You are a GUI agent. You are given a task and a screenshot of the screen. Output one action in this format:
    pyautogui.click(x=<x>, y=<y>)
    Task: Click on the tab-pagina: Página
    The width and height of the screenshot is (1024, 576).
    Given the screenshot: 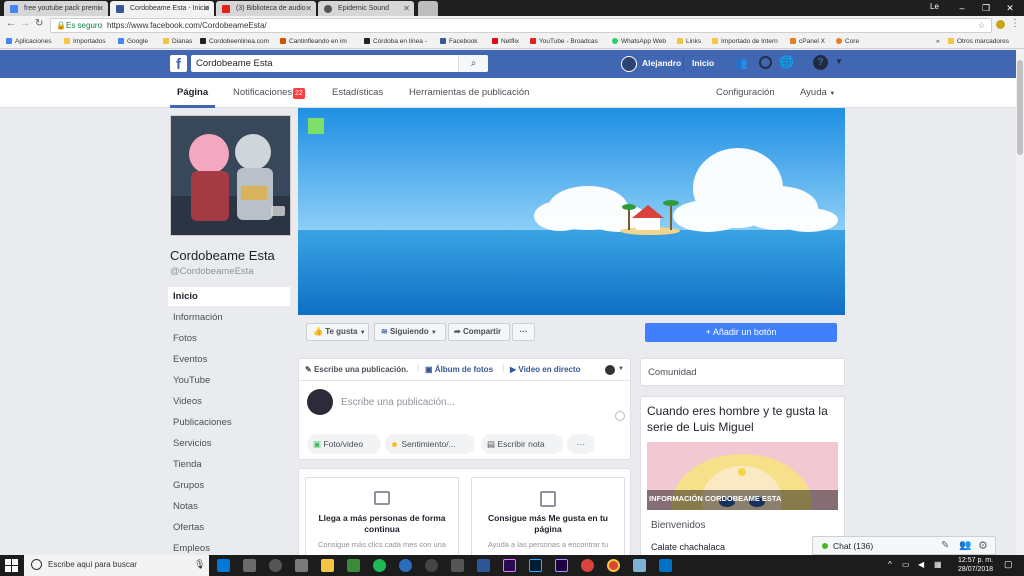 What is the action you would take?
    pyautogui.click(x=192, y=92)
    